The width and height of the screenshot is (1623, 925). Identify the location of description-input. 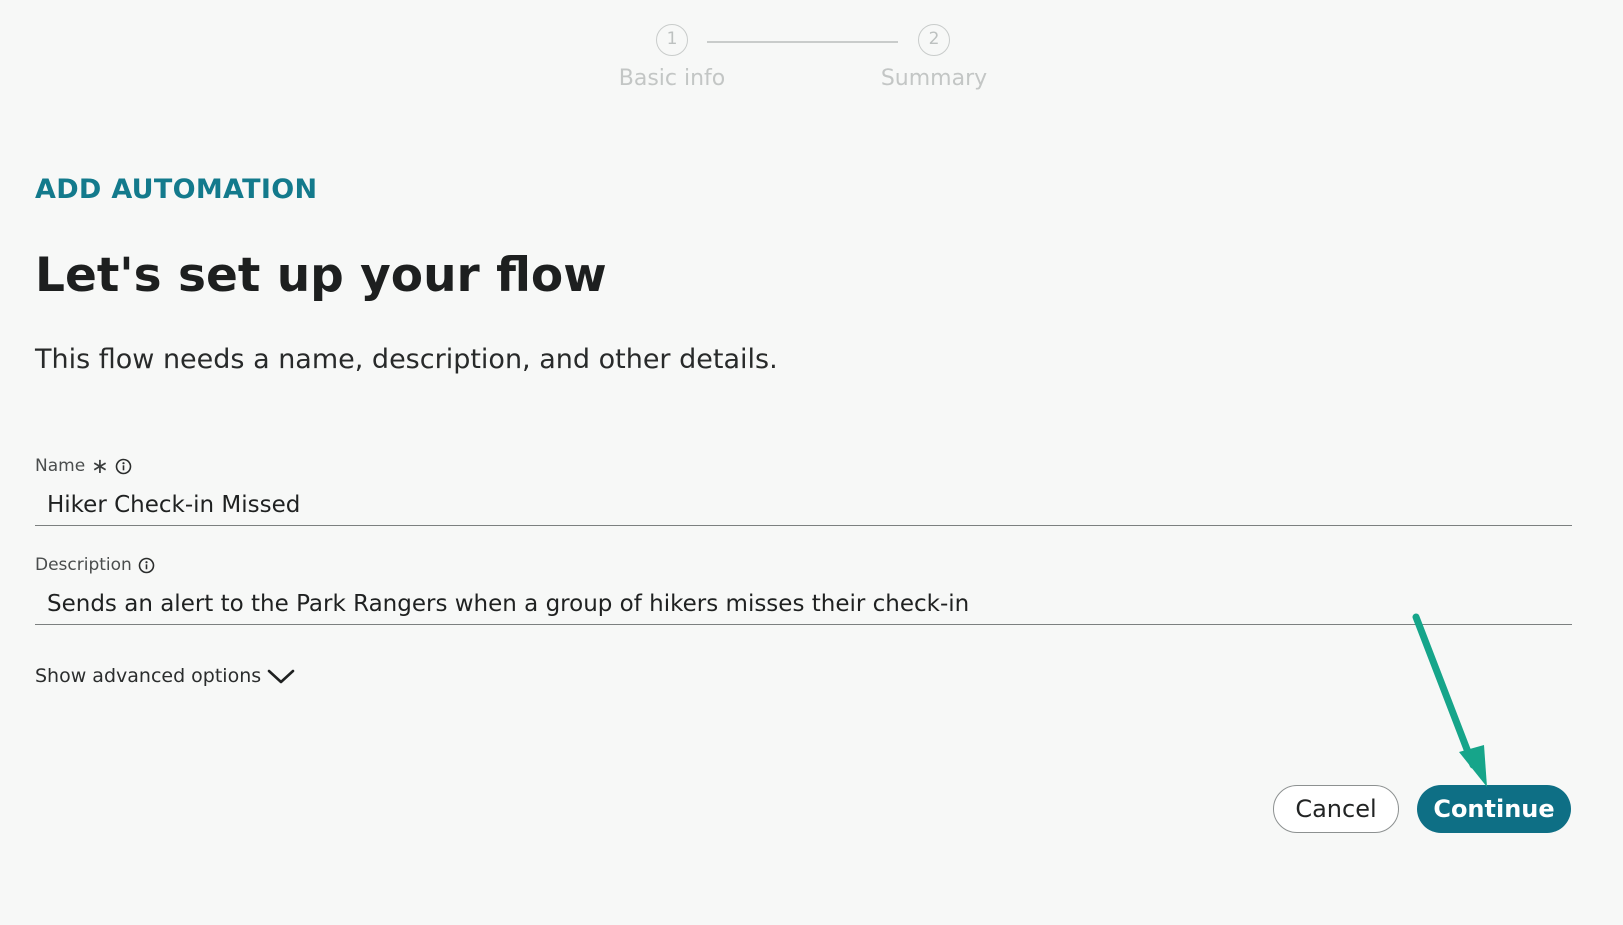
(803, 604).